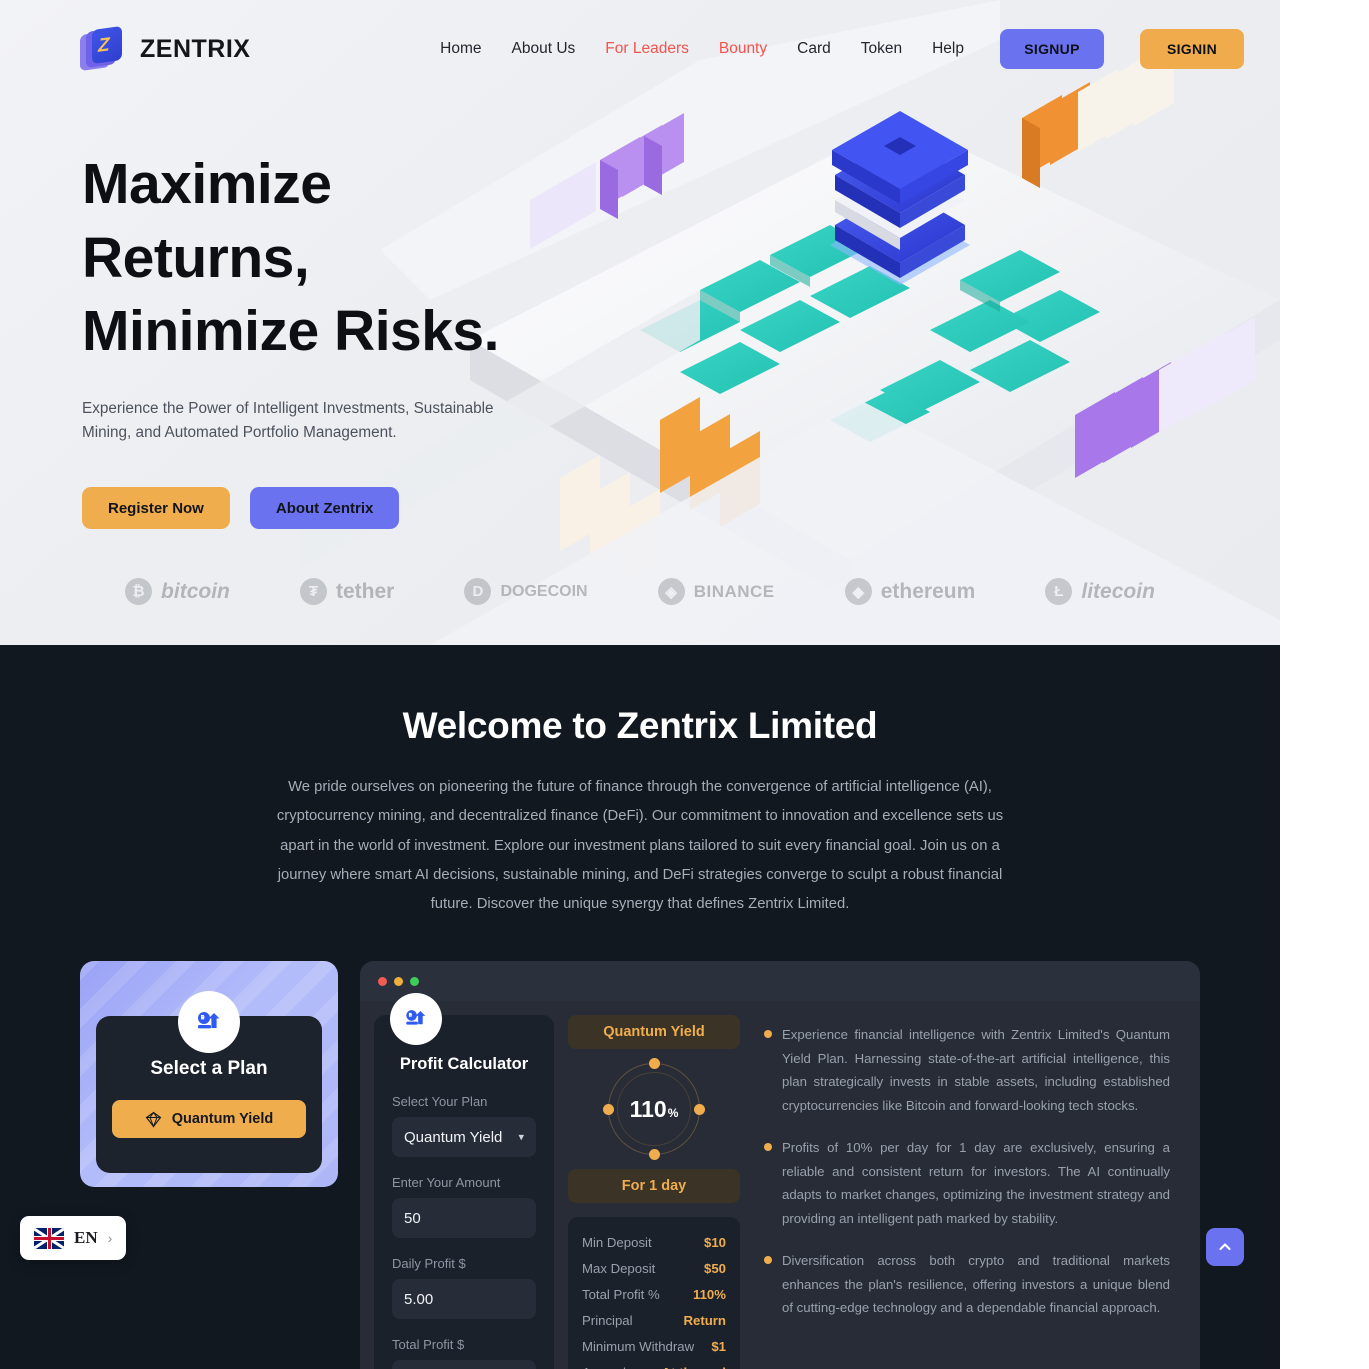 This screenshot has width=1369, height=1369. I want to click on language-code: EN, so click(86, 1237).